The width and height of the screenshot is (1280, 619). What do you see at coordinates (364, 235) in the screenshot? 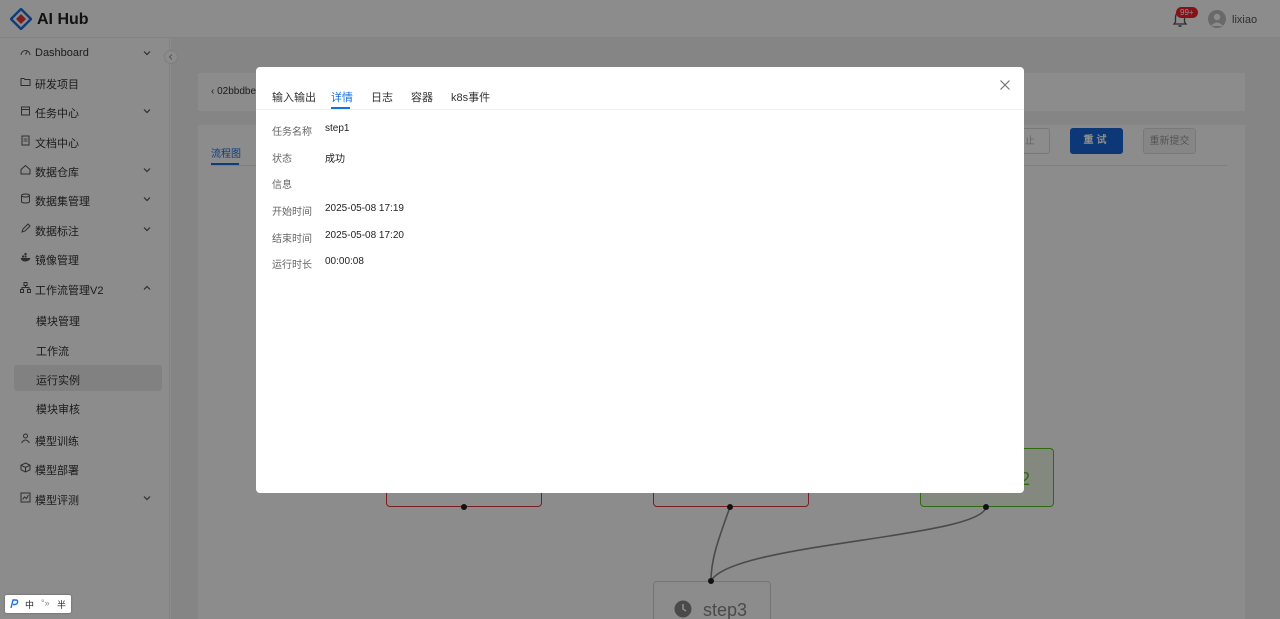
I see `detail-value-end-time: 2025-05-08 17:20` at bounding box center [364, 235].